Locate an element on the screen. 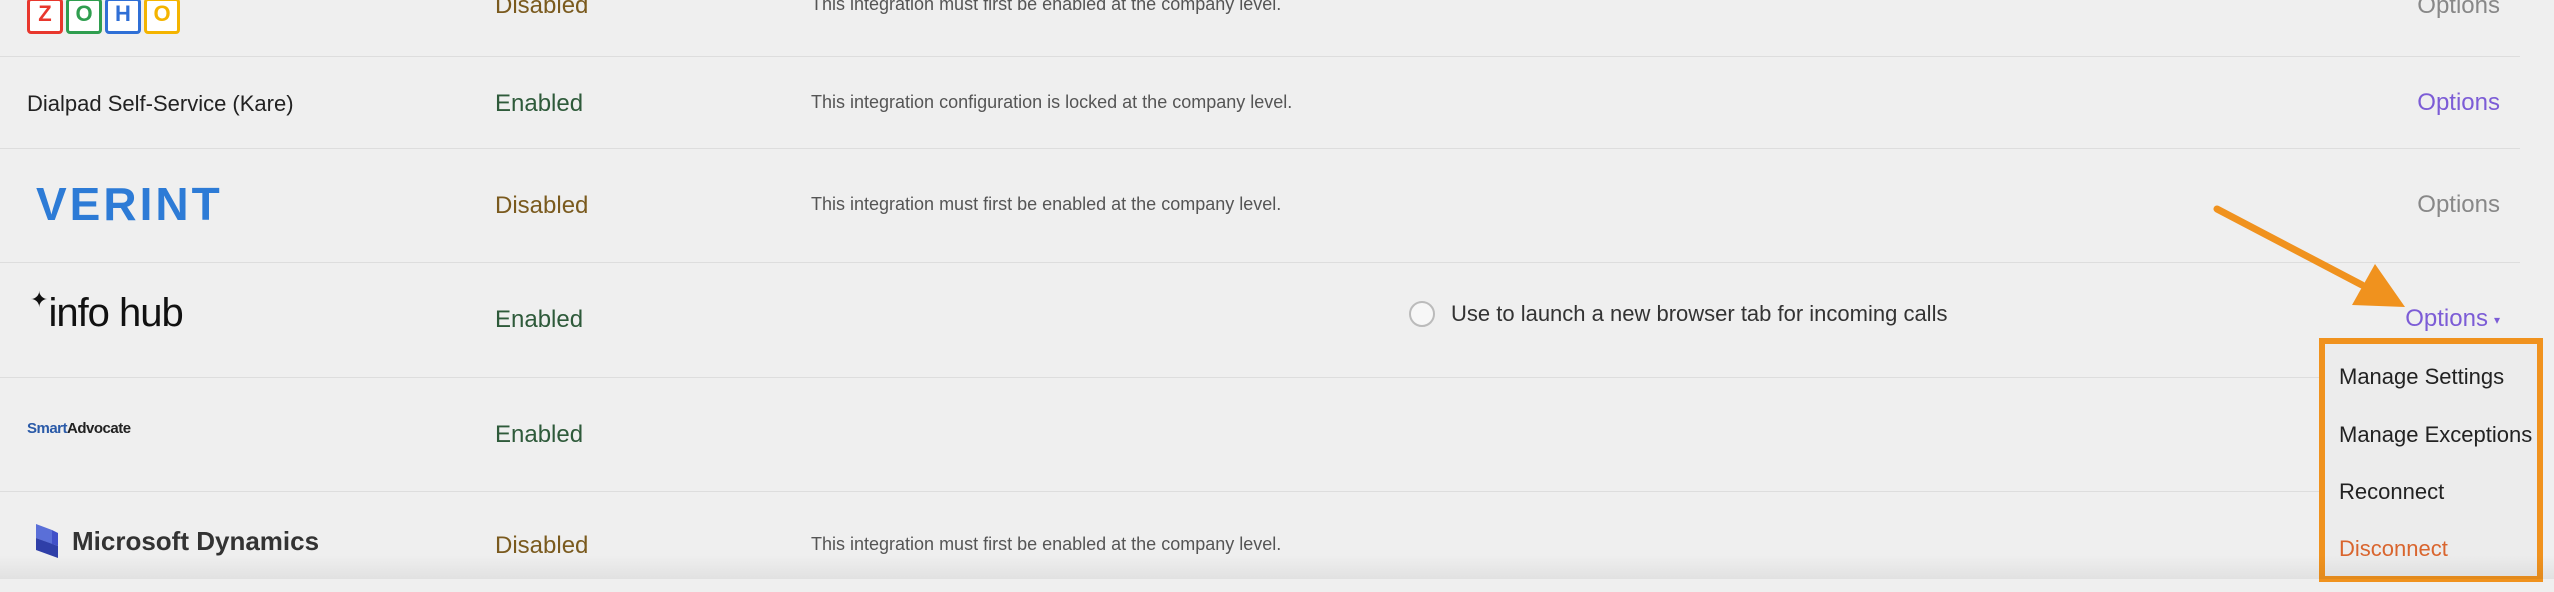 This screenshot has height=592, width=2554. menu-item-manage-exceptions: Manage Exceptions is located at coordinates (2435, 435).